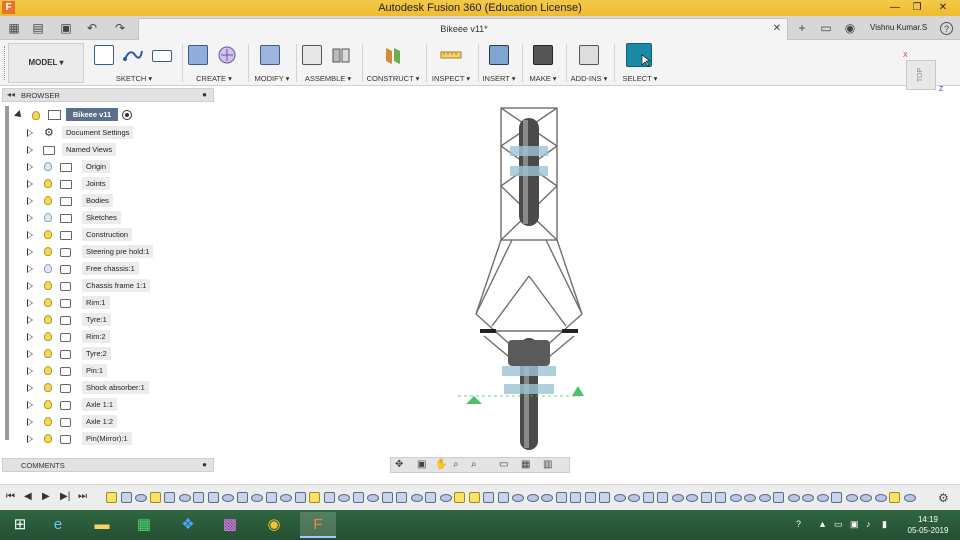 The image size is (960, 540). I want to click on network-icon: ▮, so click(884, 524).